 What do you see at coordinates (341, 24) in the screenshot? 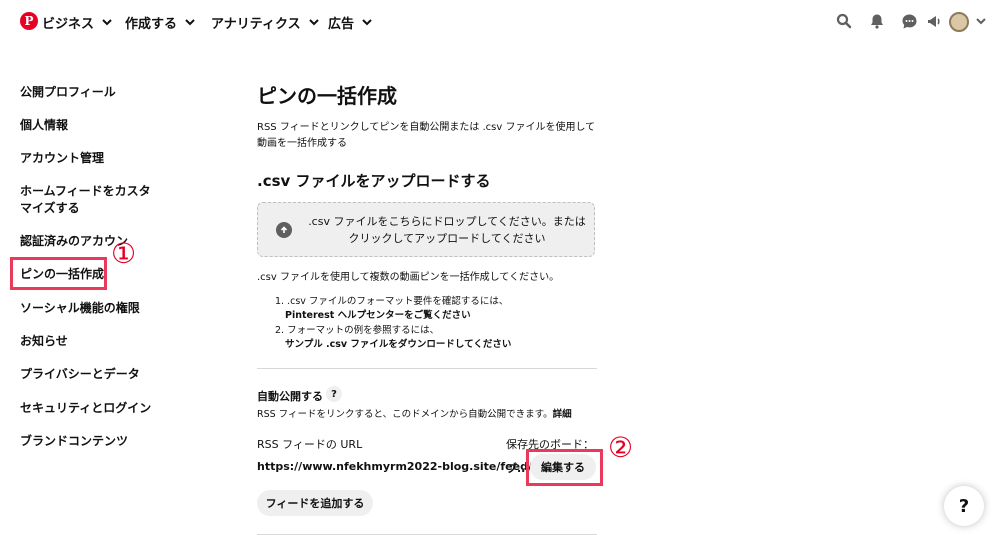
I see `nav-ads-label: 広告` at bounding box center [341, 24].